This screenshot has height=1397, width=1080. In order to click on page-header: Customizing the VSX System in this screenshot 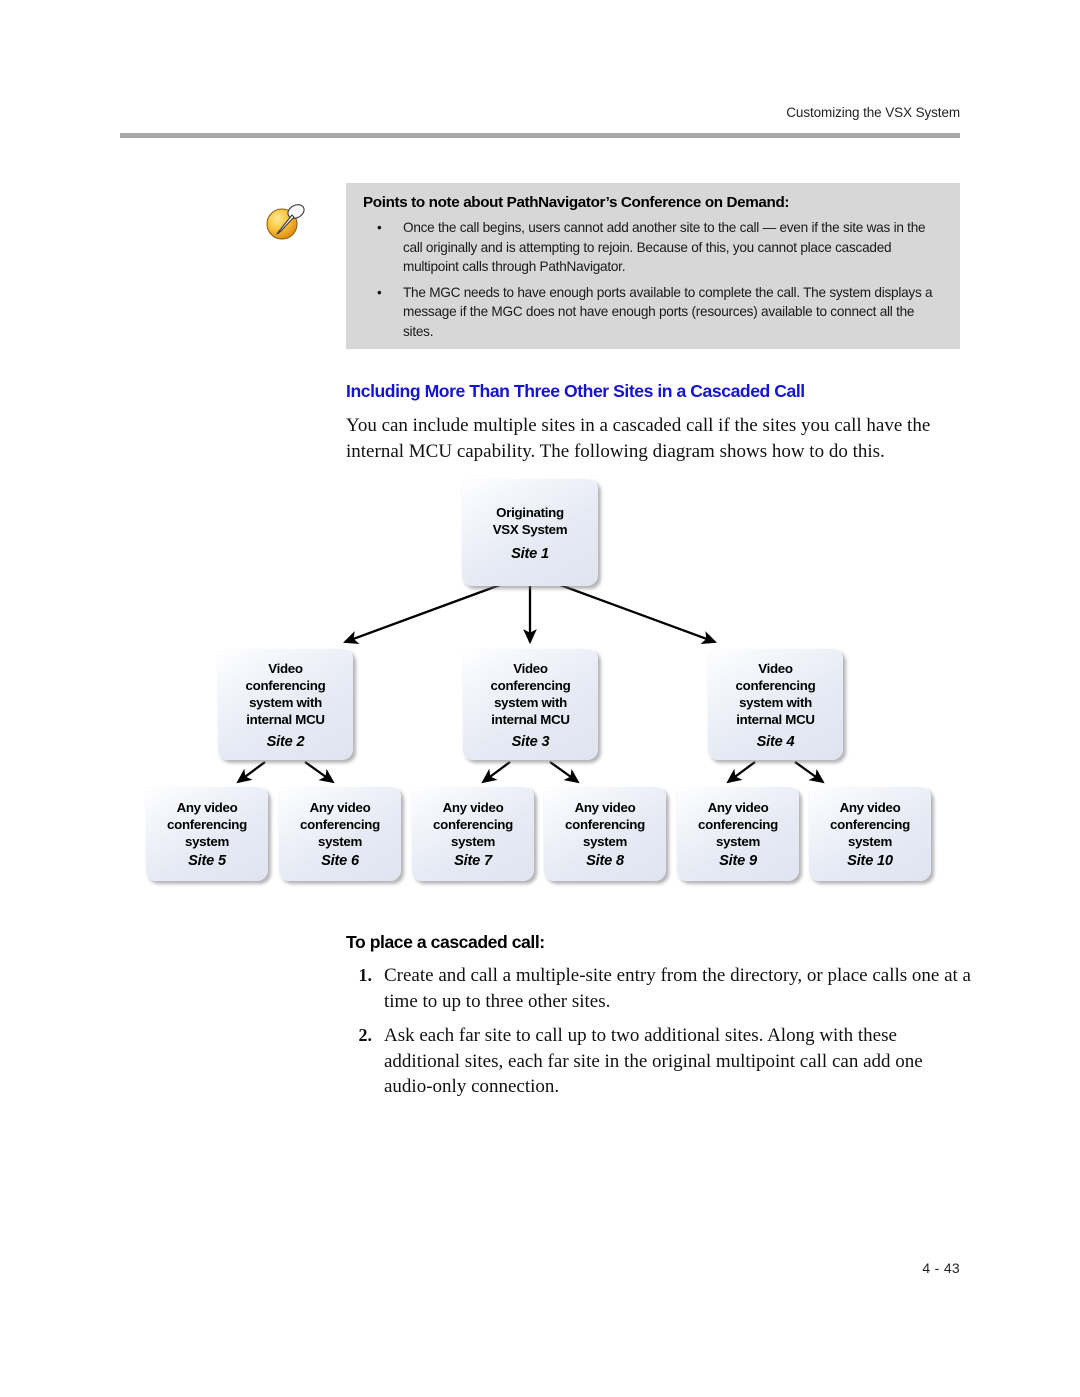, I will do `click(540, 113)`.